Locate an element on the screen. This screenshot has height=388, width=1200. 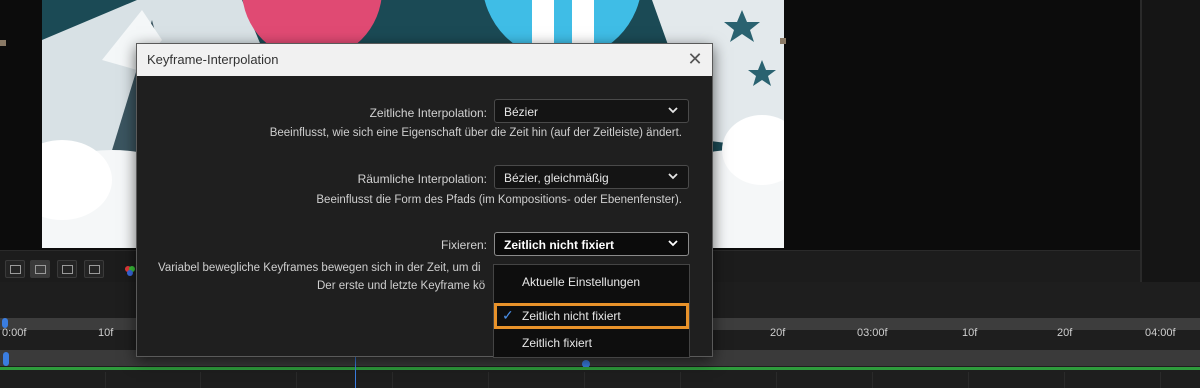
playhead is located at coordinates (355, 372).